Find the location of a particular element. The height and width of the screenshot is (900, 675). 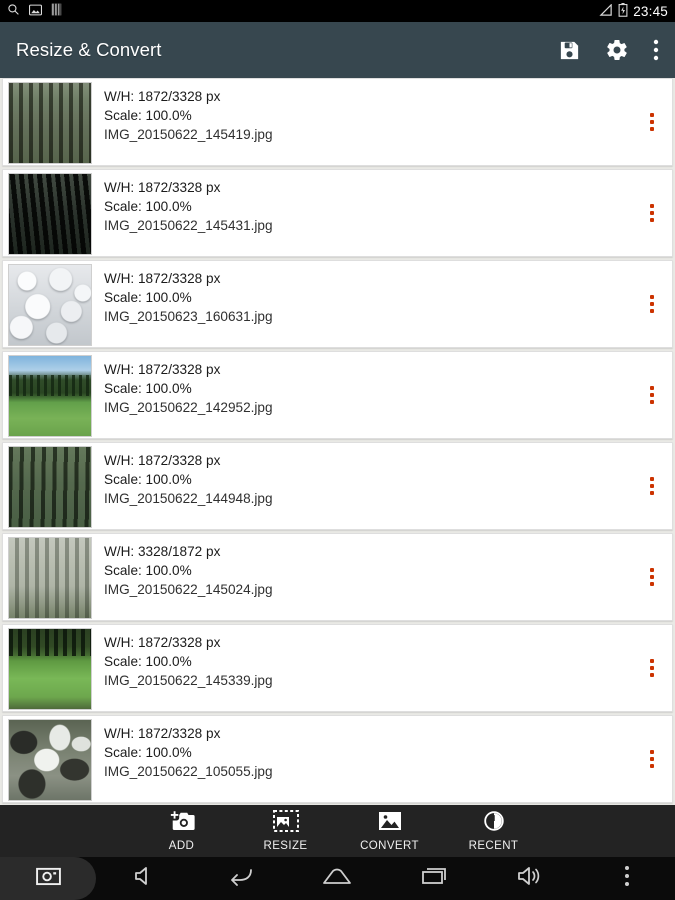

add-label: ADD is located at coordinates (181, 846).